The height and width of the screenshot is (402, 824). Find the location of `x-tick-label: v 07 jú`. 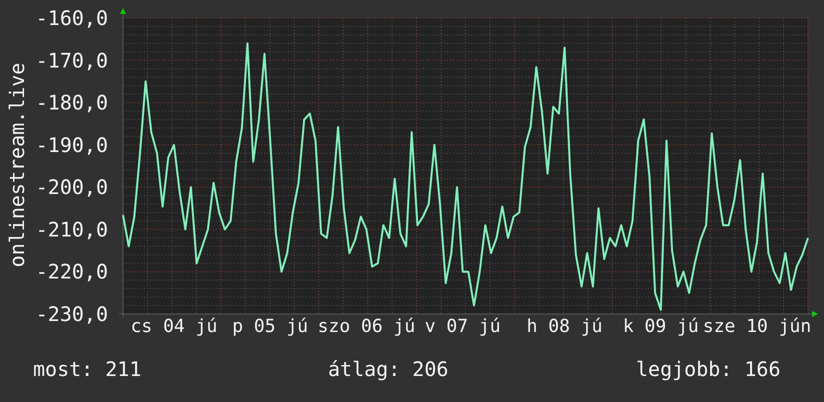

x-tick-label: v 07 jú is located at coordinates (462, 327).